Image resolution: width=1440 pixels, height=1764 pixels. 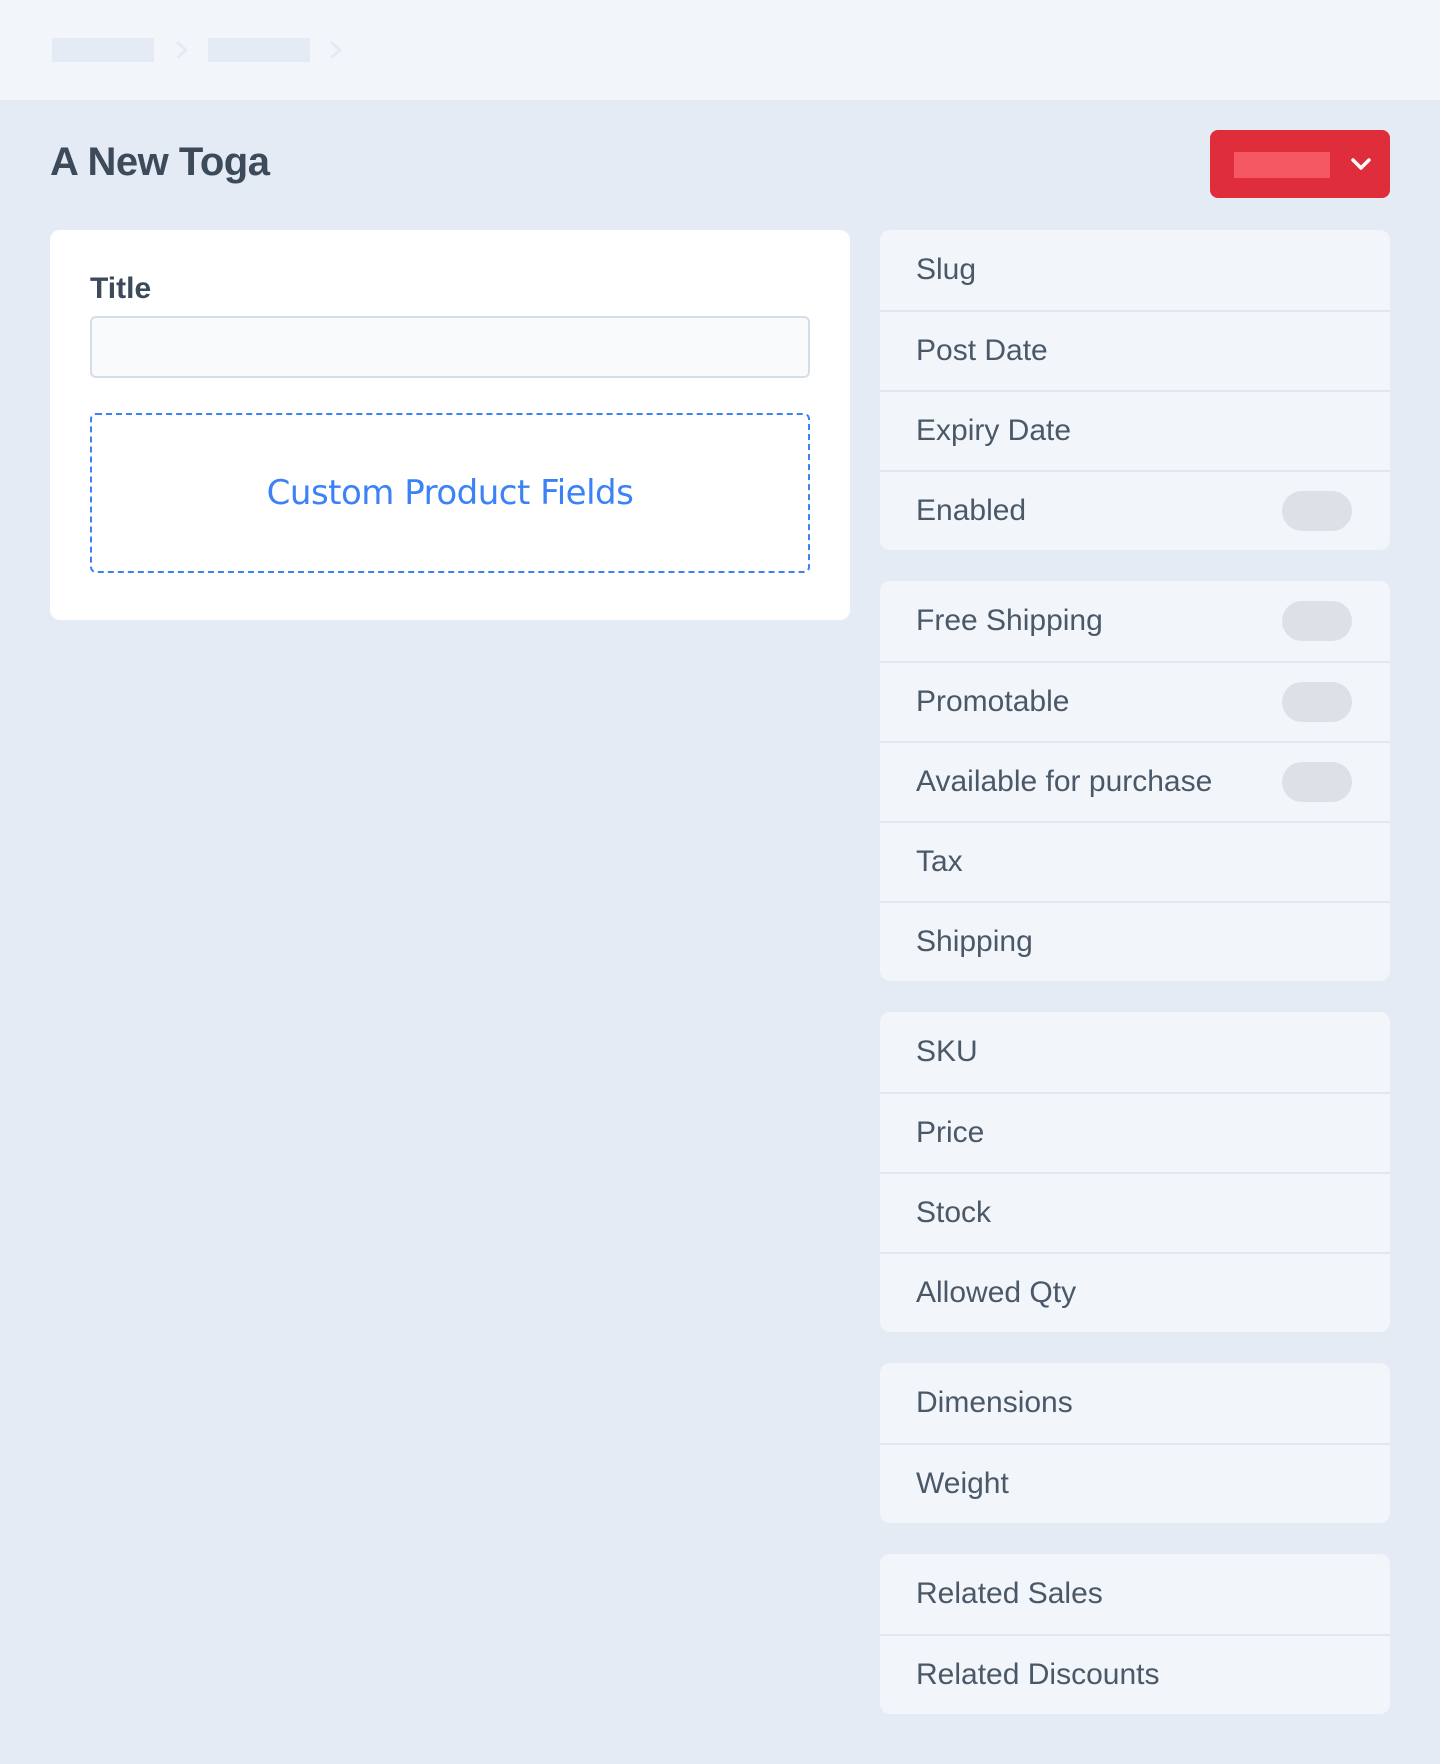 I want to click on sidebar-item-label: Available for purchase, so click(x=1064, y=781).